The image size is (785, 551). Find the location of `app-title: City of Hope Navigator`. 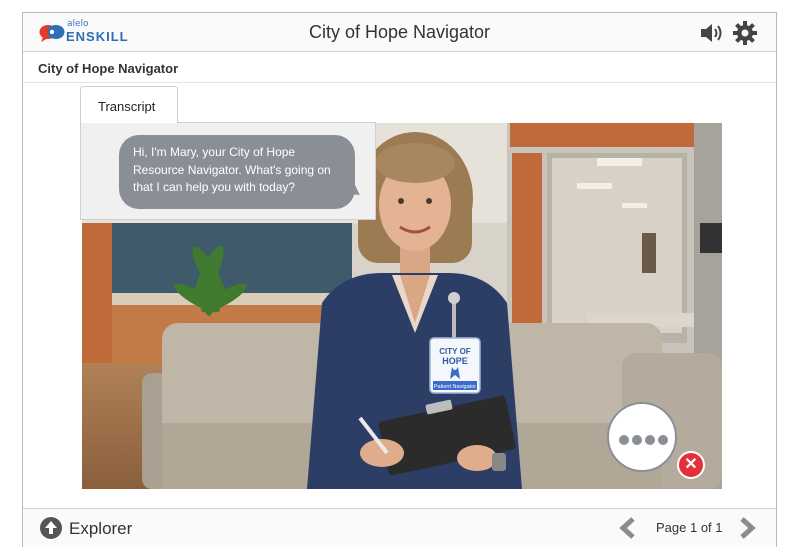

app-title: City of Hope Navigator is located at coordinates (399, 32).